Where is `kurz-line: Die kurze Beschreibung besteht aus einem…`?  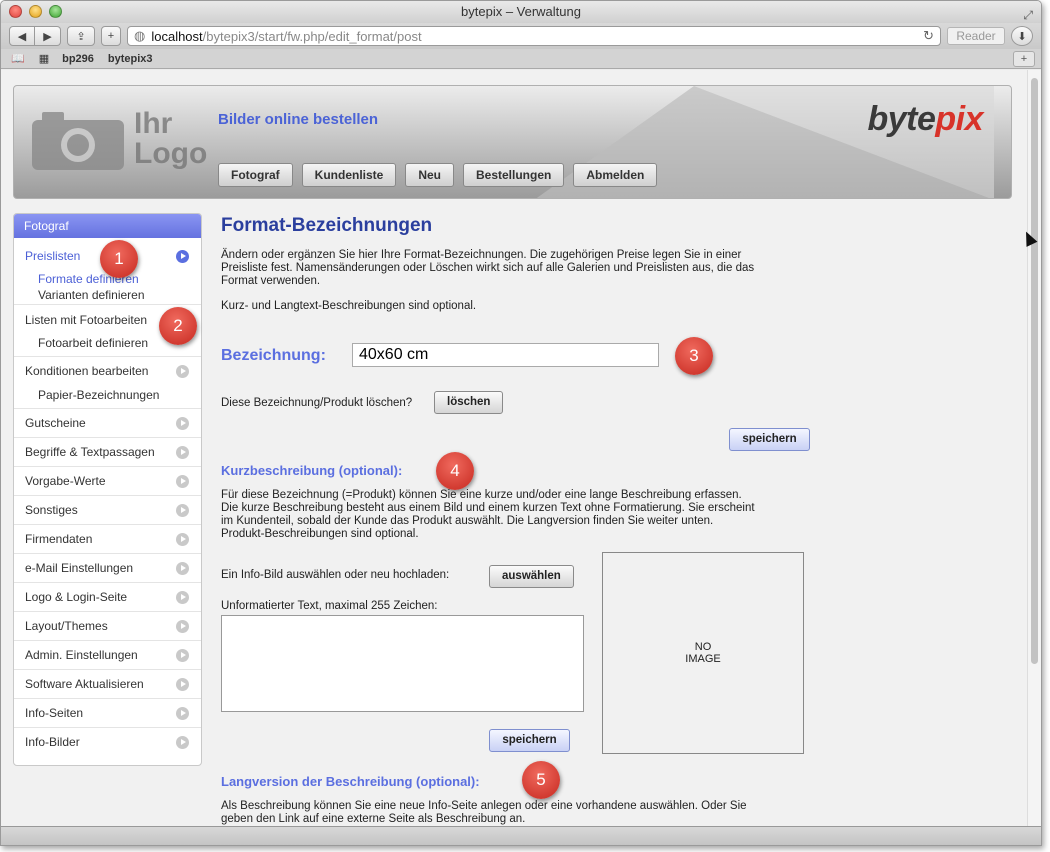 kurz-line: Die kurze Beschreibung besteht aus einem… is located at coordinates (488, 508).